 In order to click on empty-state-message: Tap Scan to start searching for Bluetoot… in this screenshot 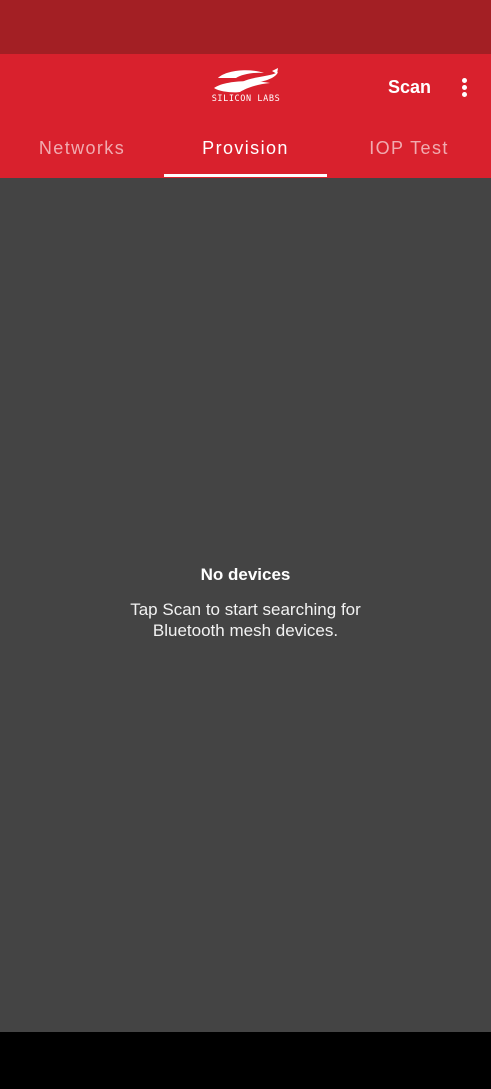, I will do `click(245, 620)`.